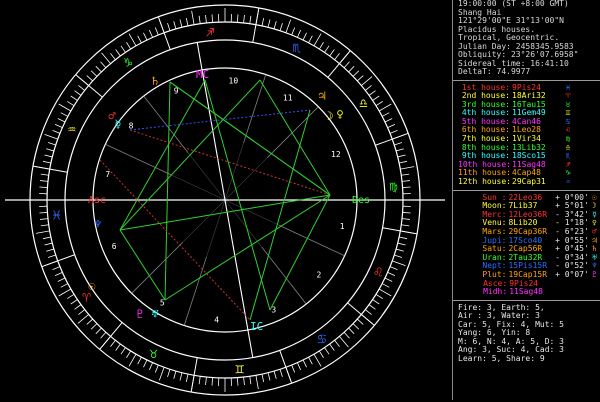 The height and width of the screenshot is (402, 600). I want to click on imum-coeli-label: IC, so click(256, 326).